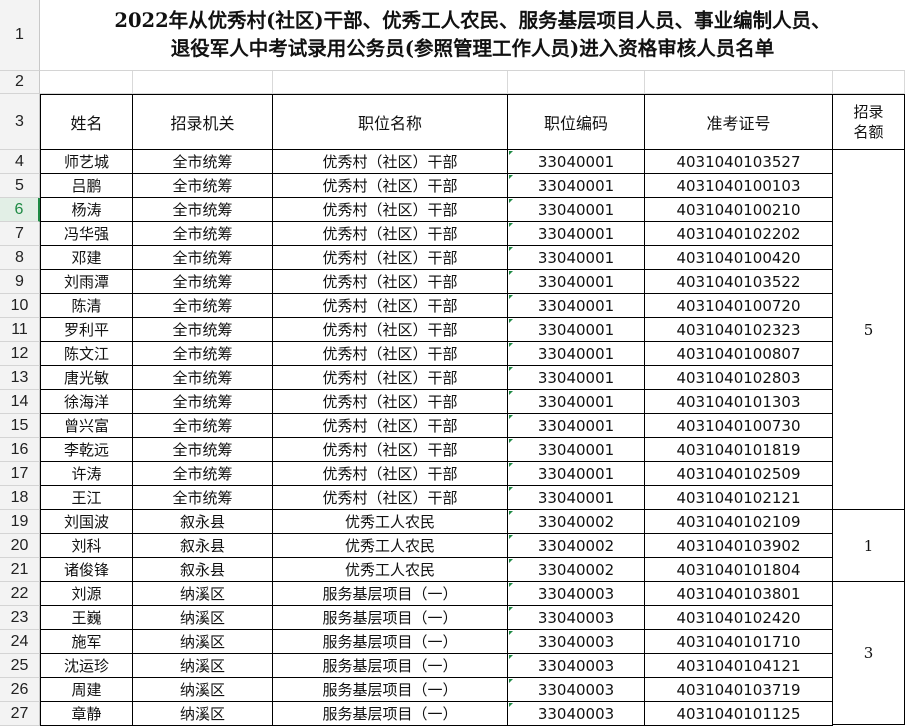  I want to click on table-cell-name: 刘源, so click(86, 594).